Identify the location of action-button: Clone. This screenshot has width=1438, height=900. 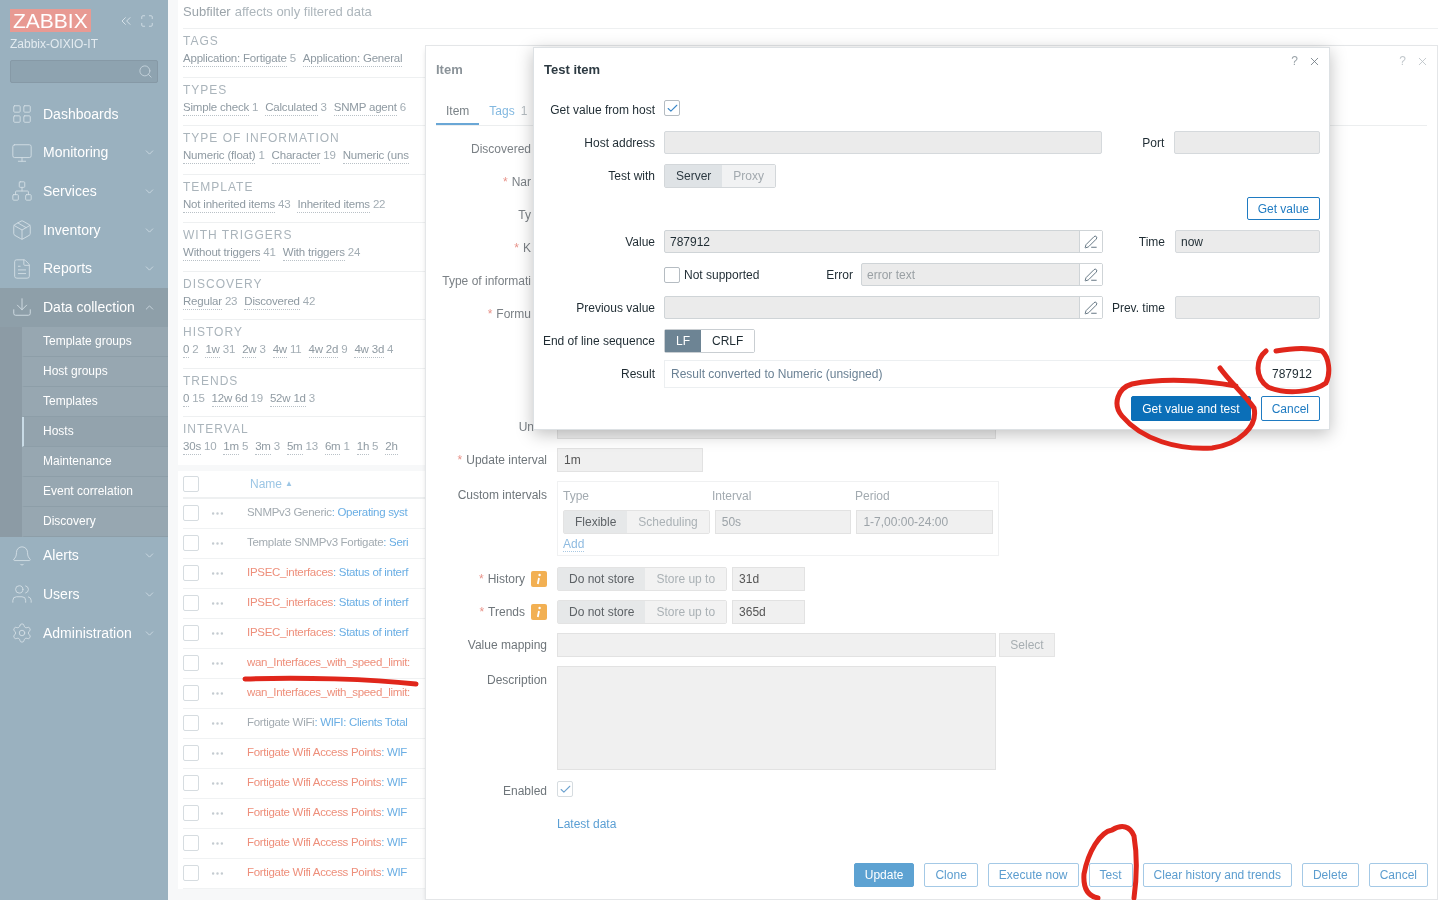
(951, 875).